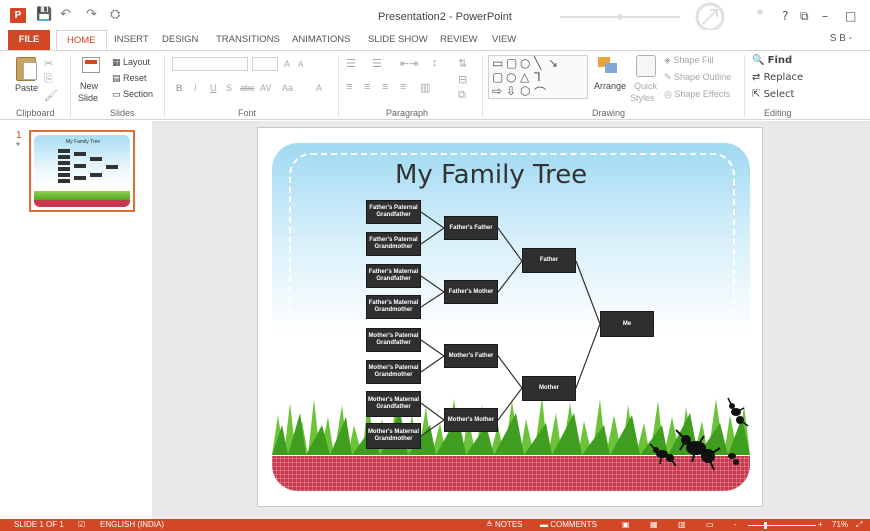  What do you see at coordinates (398, 40) in the screenshot?
I see `tab-slide-show: SLIDE SHOW` at bounding box center [398, 40].